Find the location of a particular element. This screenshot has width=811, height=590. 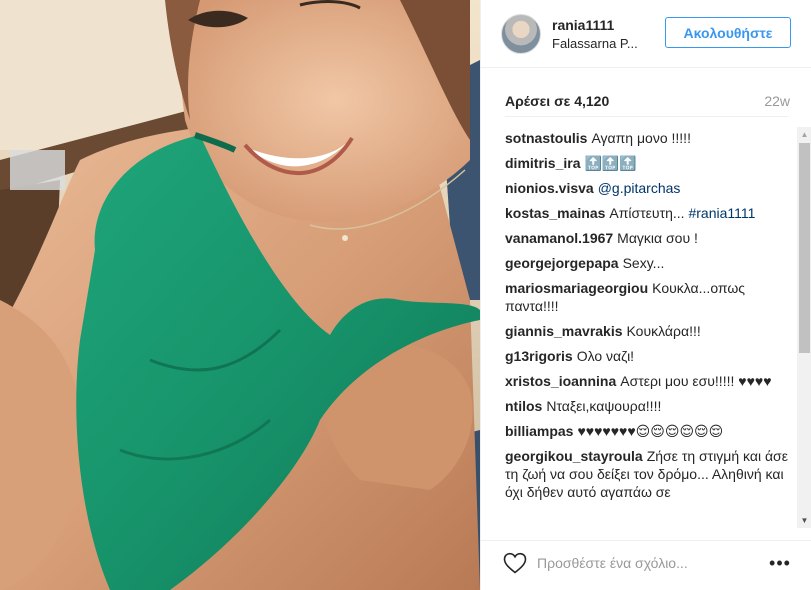

comment-text: 🔝🔝🔝 is located at coordinates (610, 163).